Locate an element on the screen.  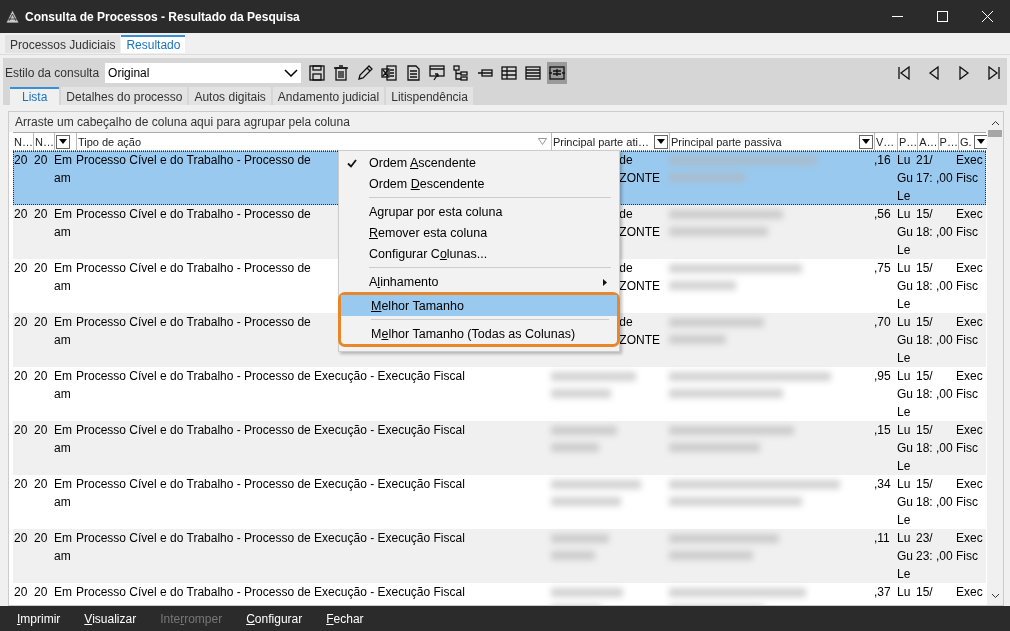
table-cell-text: ,15 is located at coordinates (882, 430).